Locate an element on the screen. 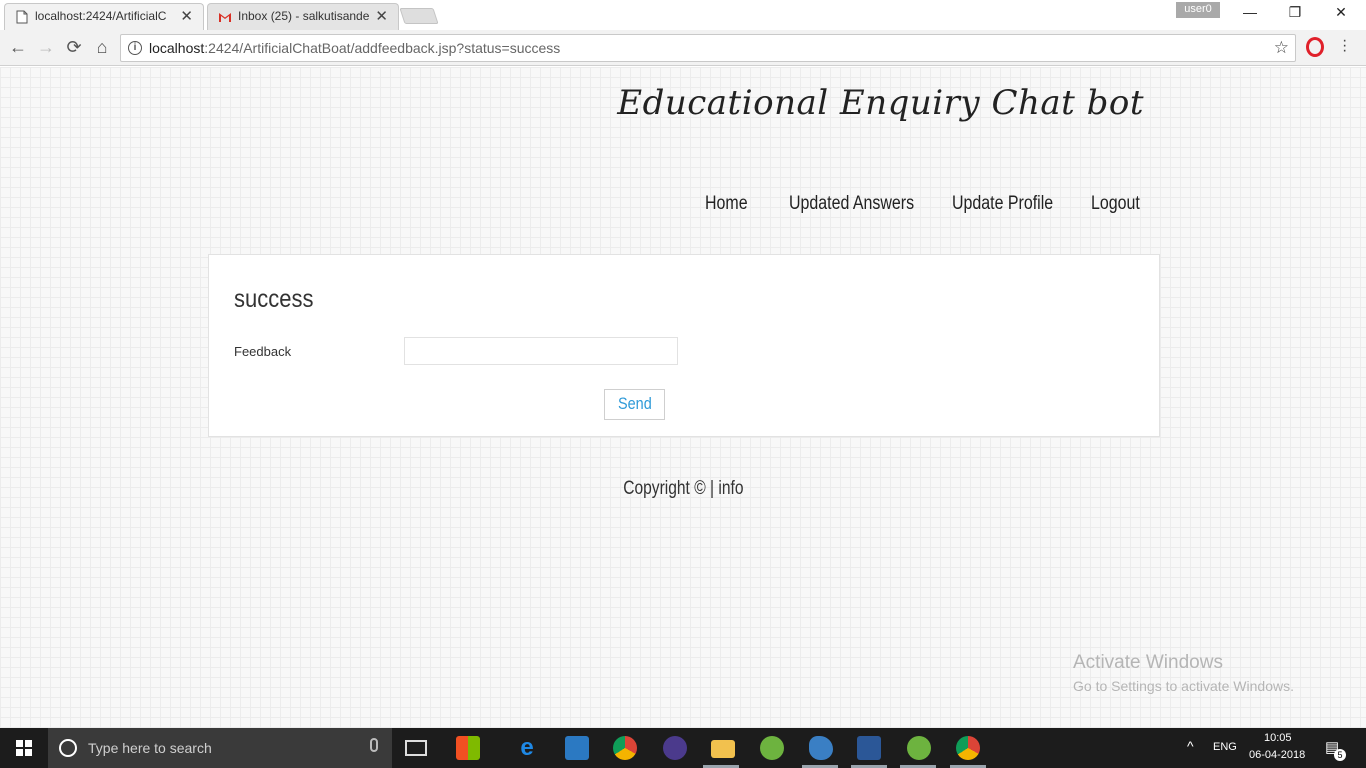  footer-info-link: info is located at coordinates (730, 488).